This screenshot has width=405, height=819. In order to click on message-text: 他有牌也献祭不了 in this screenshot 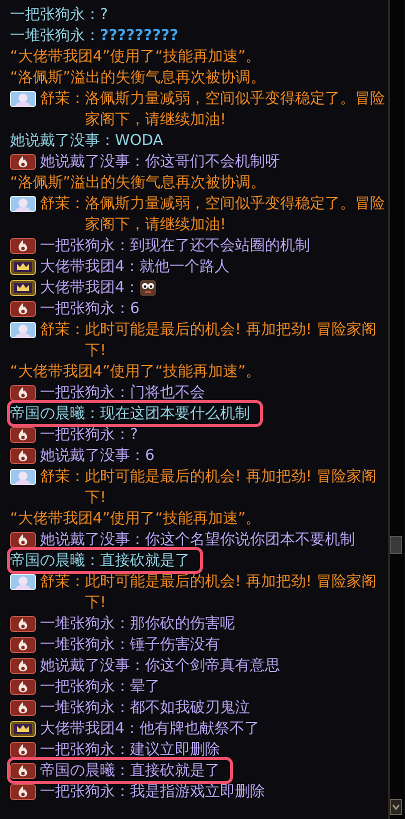, I will do `click(200, 728)`.